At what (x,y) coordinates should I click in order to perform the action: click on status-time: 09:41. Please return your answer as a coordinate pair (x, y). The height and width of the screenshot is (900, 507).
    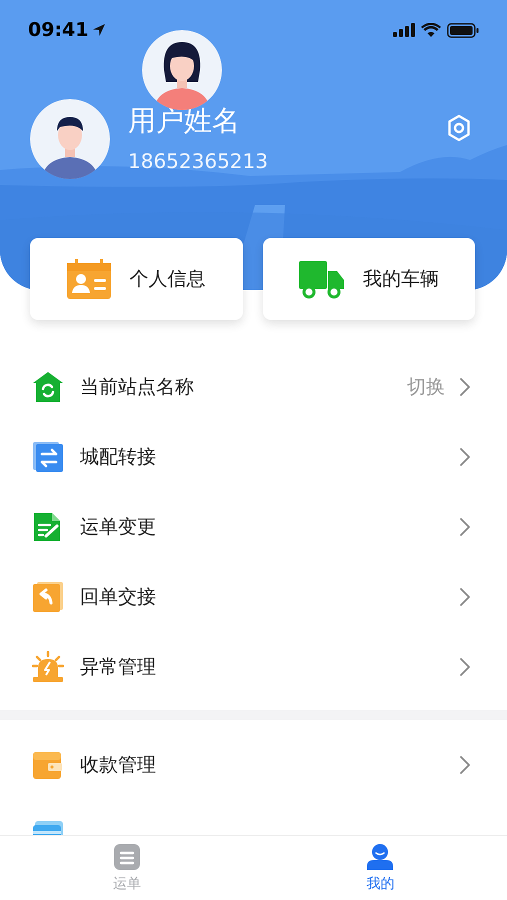
    Looking at the image, I should click on (58, 30).